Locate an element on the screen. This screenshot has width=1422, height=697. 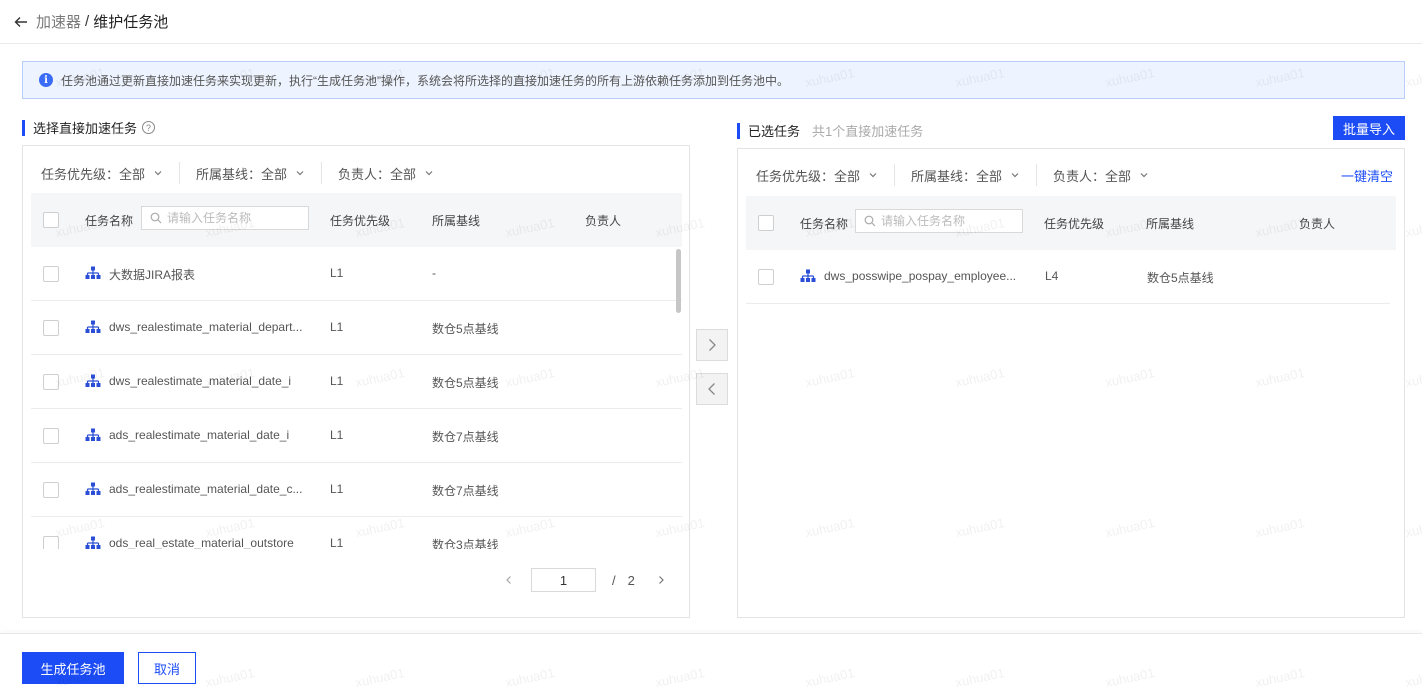
left-filter-baseline: 所属基线：全部 is located at coordinates (251, 173).